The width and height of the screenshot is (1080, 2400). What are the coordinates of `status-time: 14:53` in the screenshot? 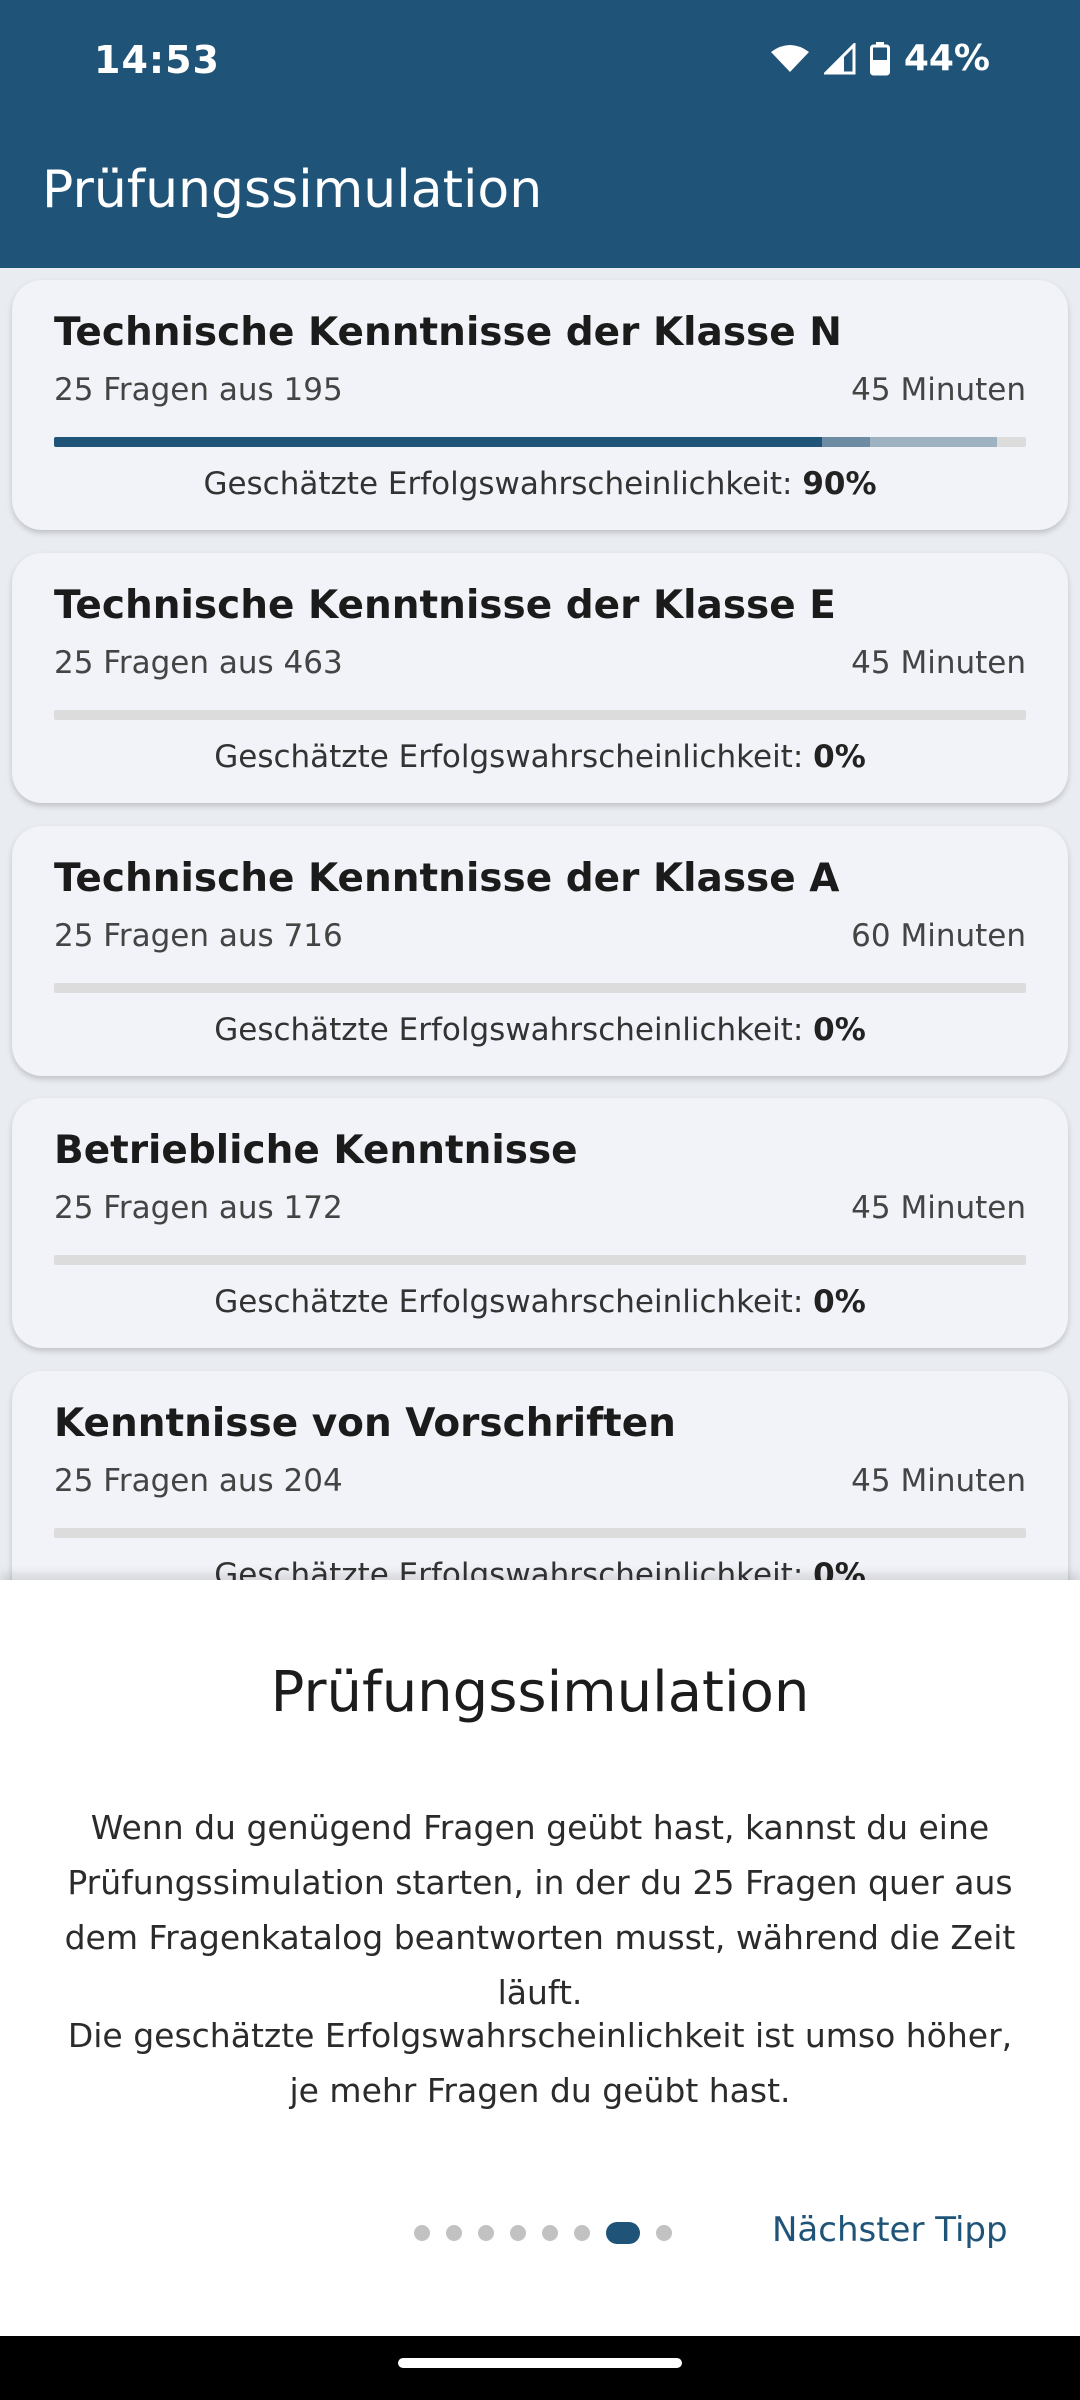 It's located at (157, 60).